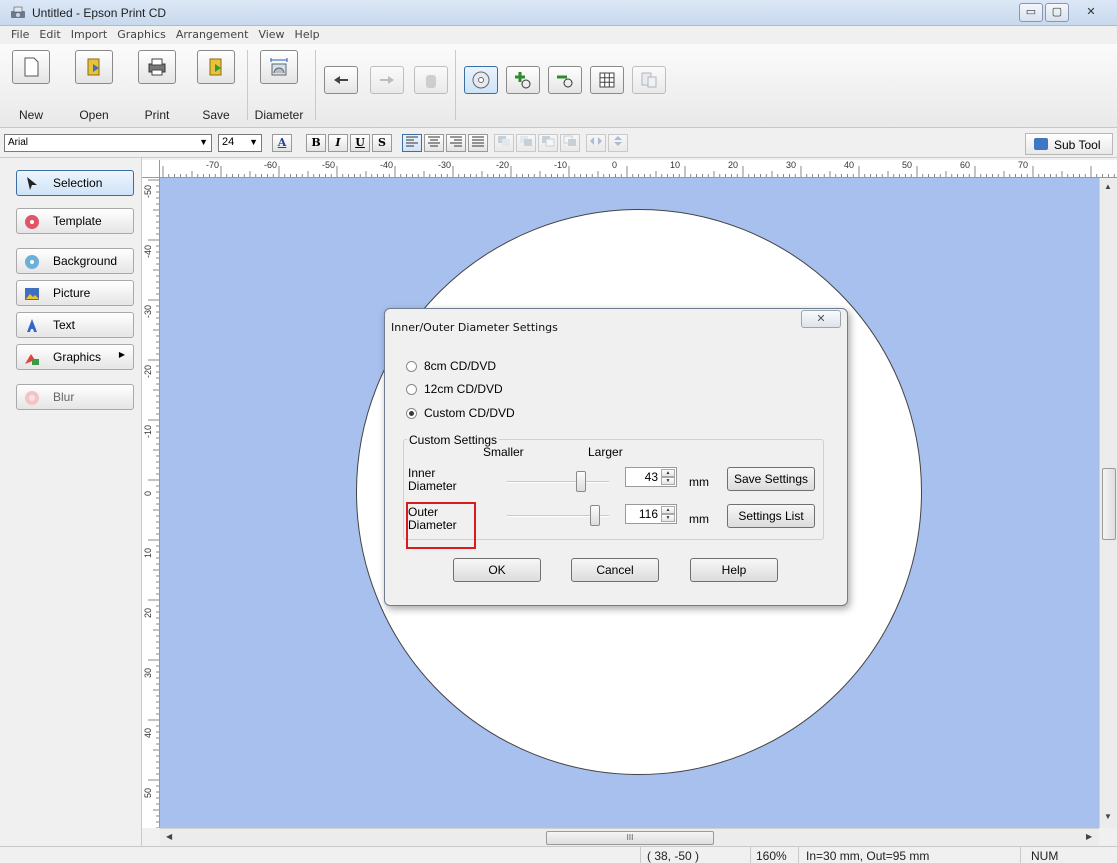  I want to click on scroll-up-arrow-icon: ▲, so click(1108, 186).